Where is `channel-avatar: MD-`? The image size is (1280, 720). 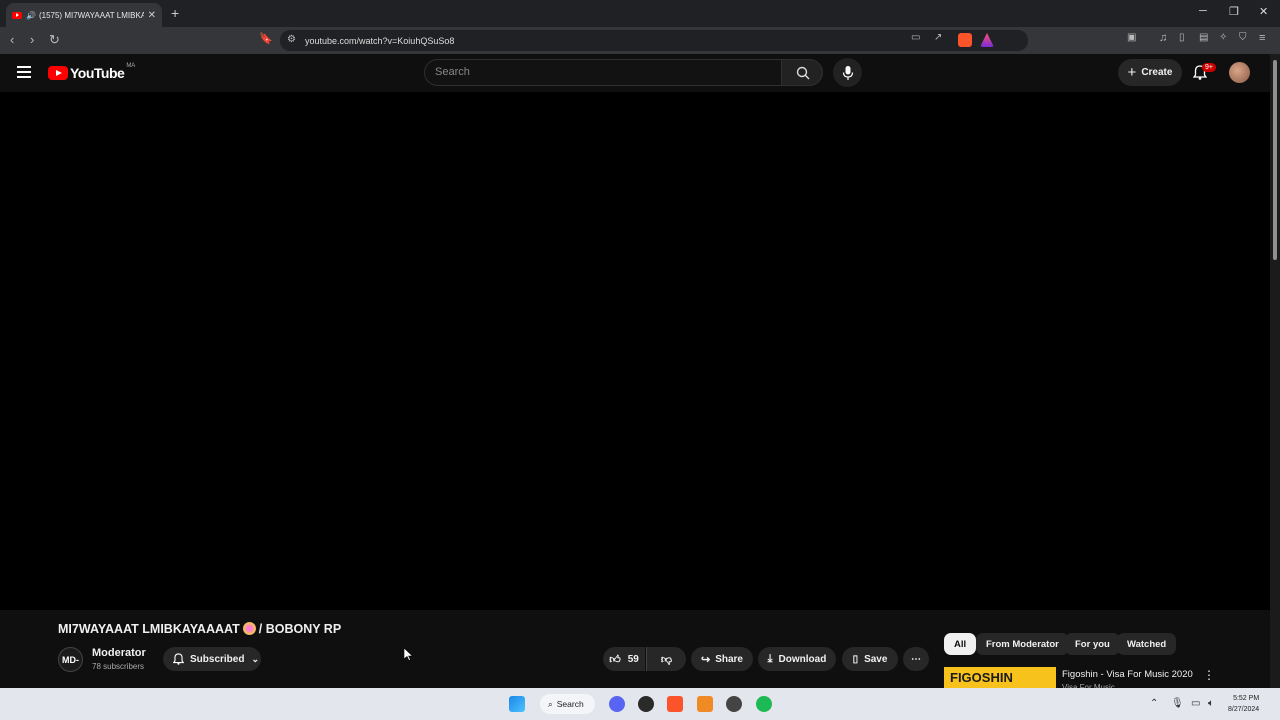
channel-avatar: MD- is located at coordinates (70, 659).